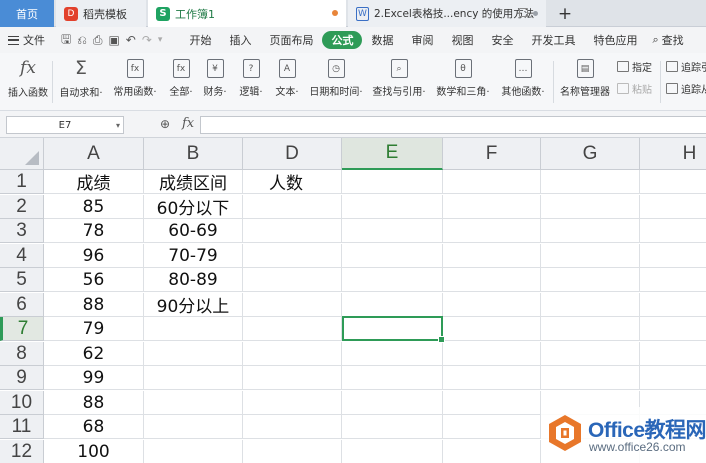  I want to click on cell-e11, so click(392, 427).